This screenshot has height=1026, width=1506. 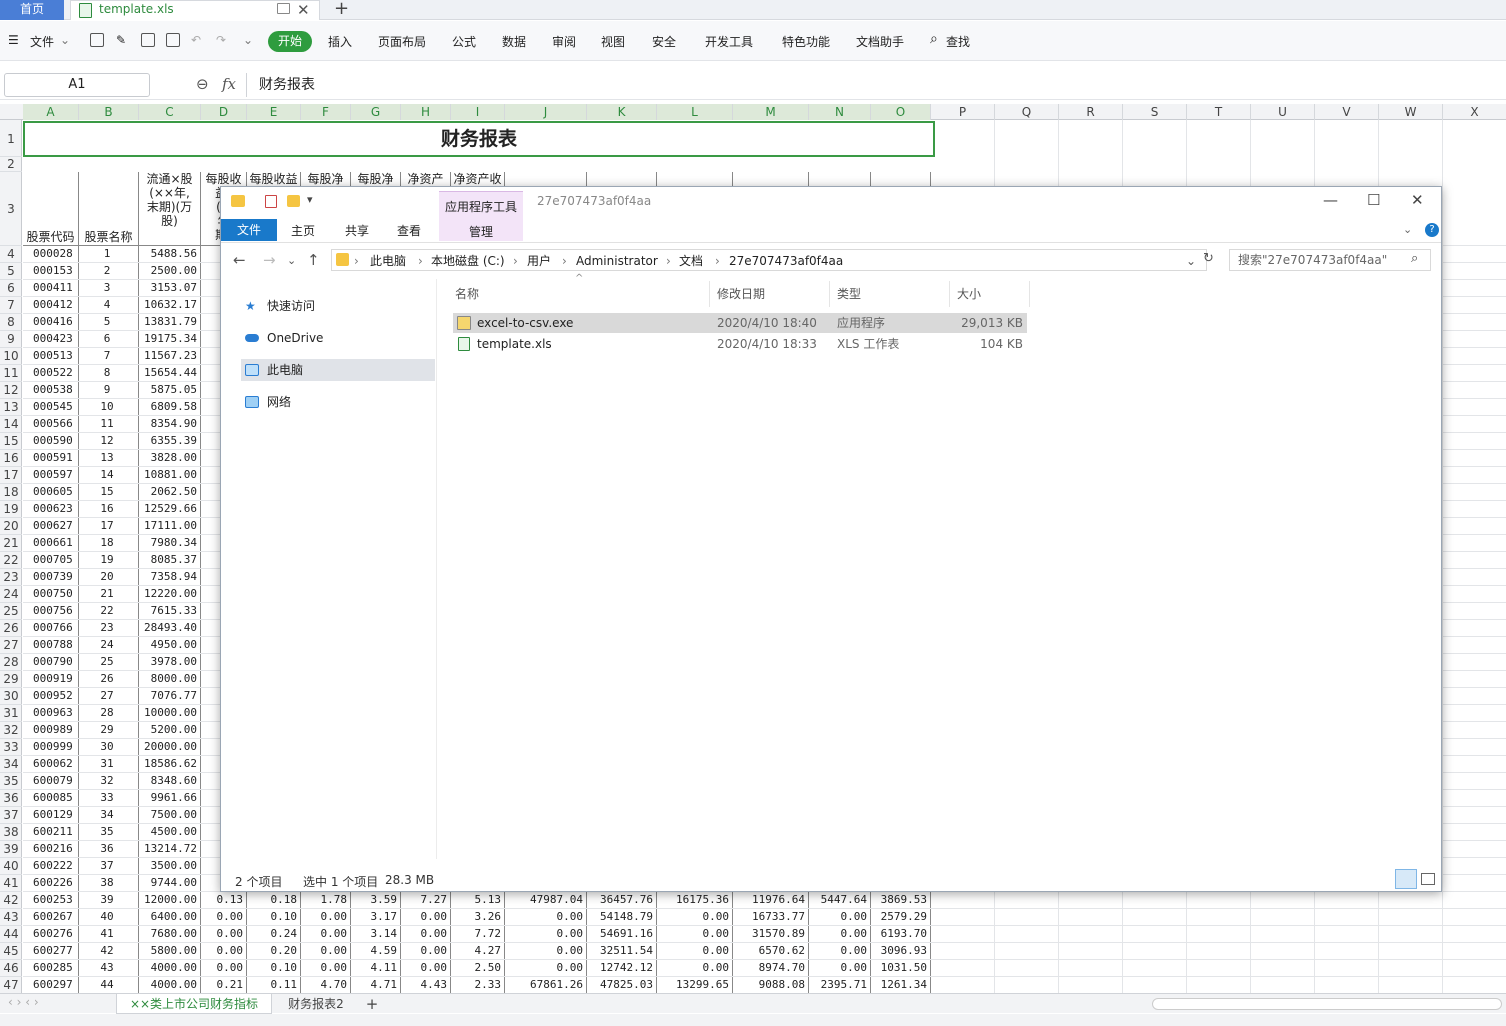 I want to click on breadcrumb-users: 用户, so click(x=539, y=261).